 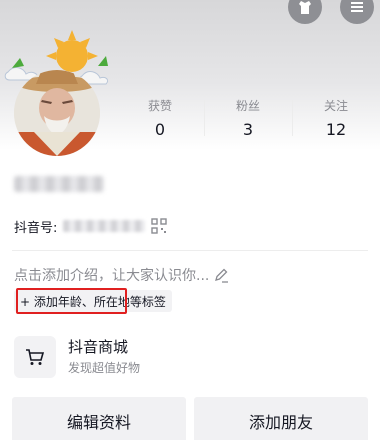 What do you see at coordinates (104, 357) in the screenshot?
I see `shop-texts: 抖音商城 发现超值好物` at bounding box center [104, 357].